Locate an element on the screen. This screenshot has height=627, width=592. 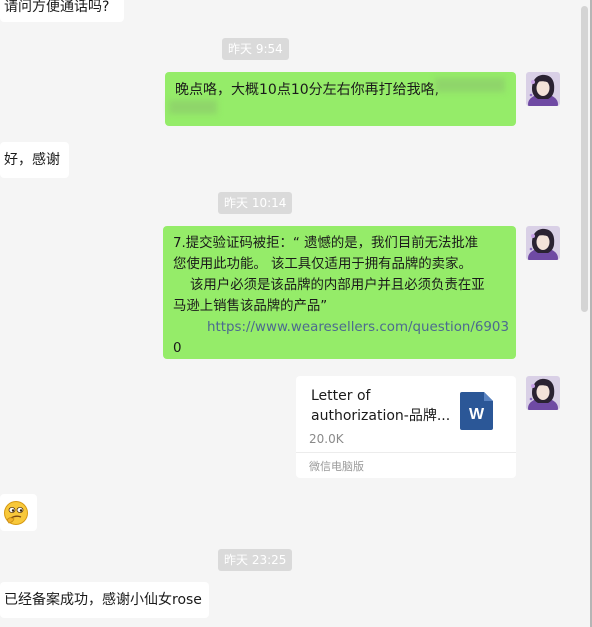
message-text-line: 马逊上销售该品牌的产品” is located at coordinates (250, 306).